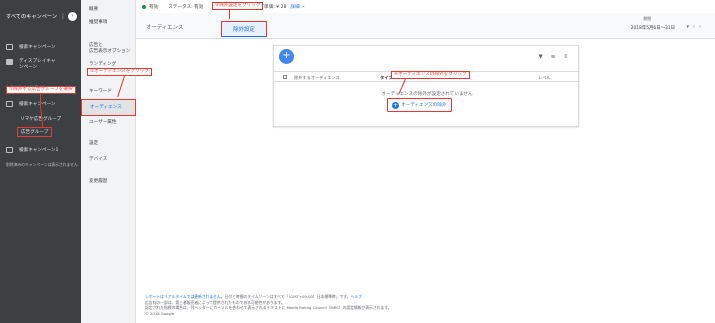 The width and height of the screenshot is (715, 323). What do you see at coordinates (160, 313) in the screenshot?
I see `copyright: © 2018 Google` at bounding box center [160, 313].